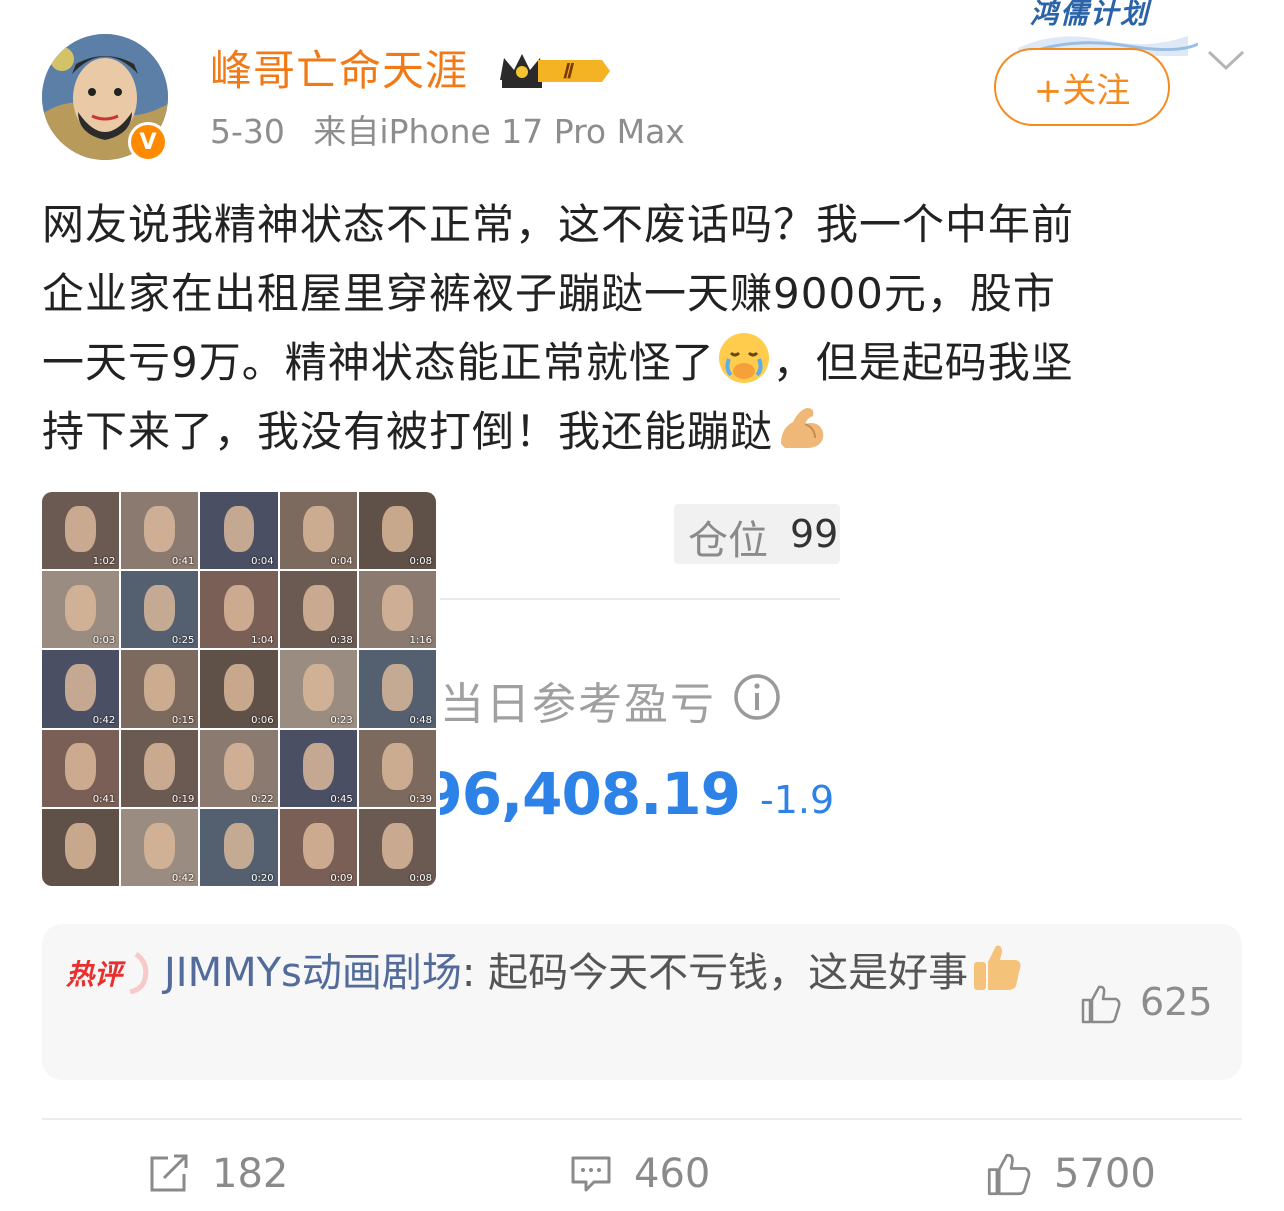  What do you see at coordinates (341, 799) in the screenshot?
I see `video-duration: 0:45` at bounding box center [341, 799].